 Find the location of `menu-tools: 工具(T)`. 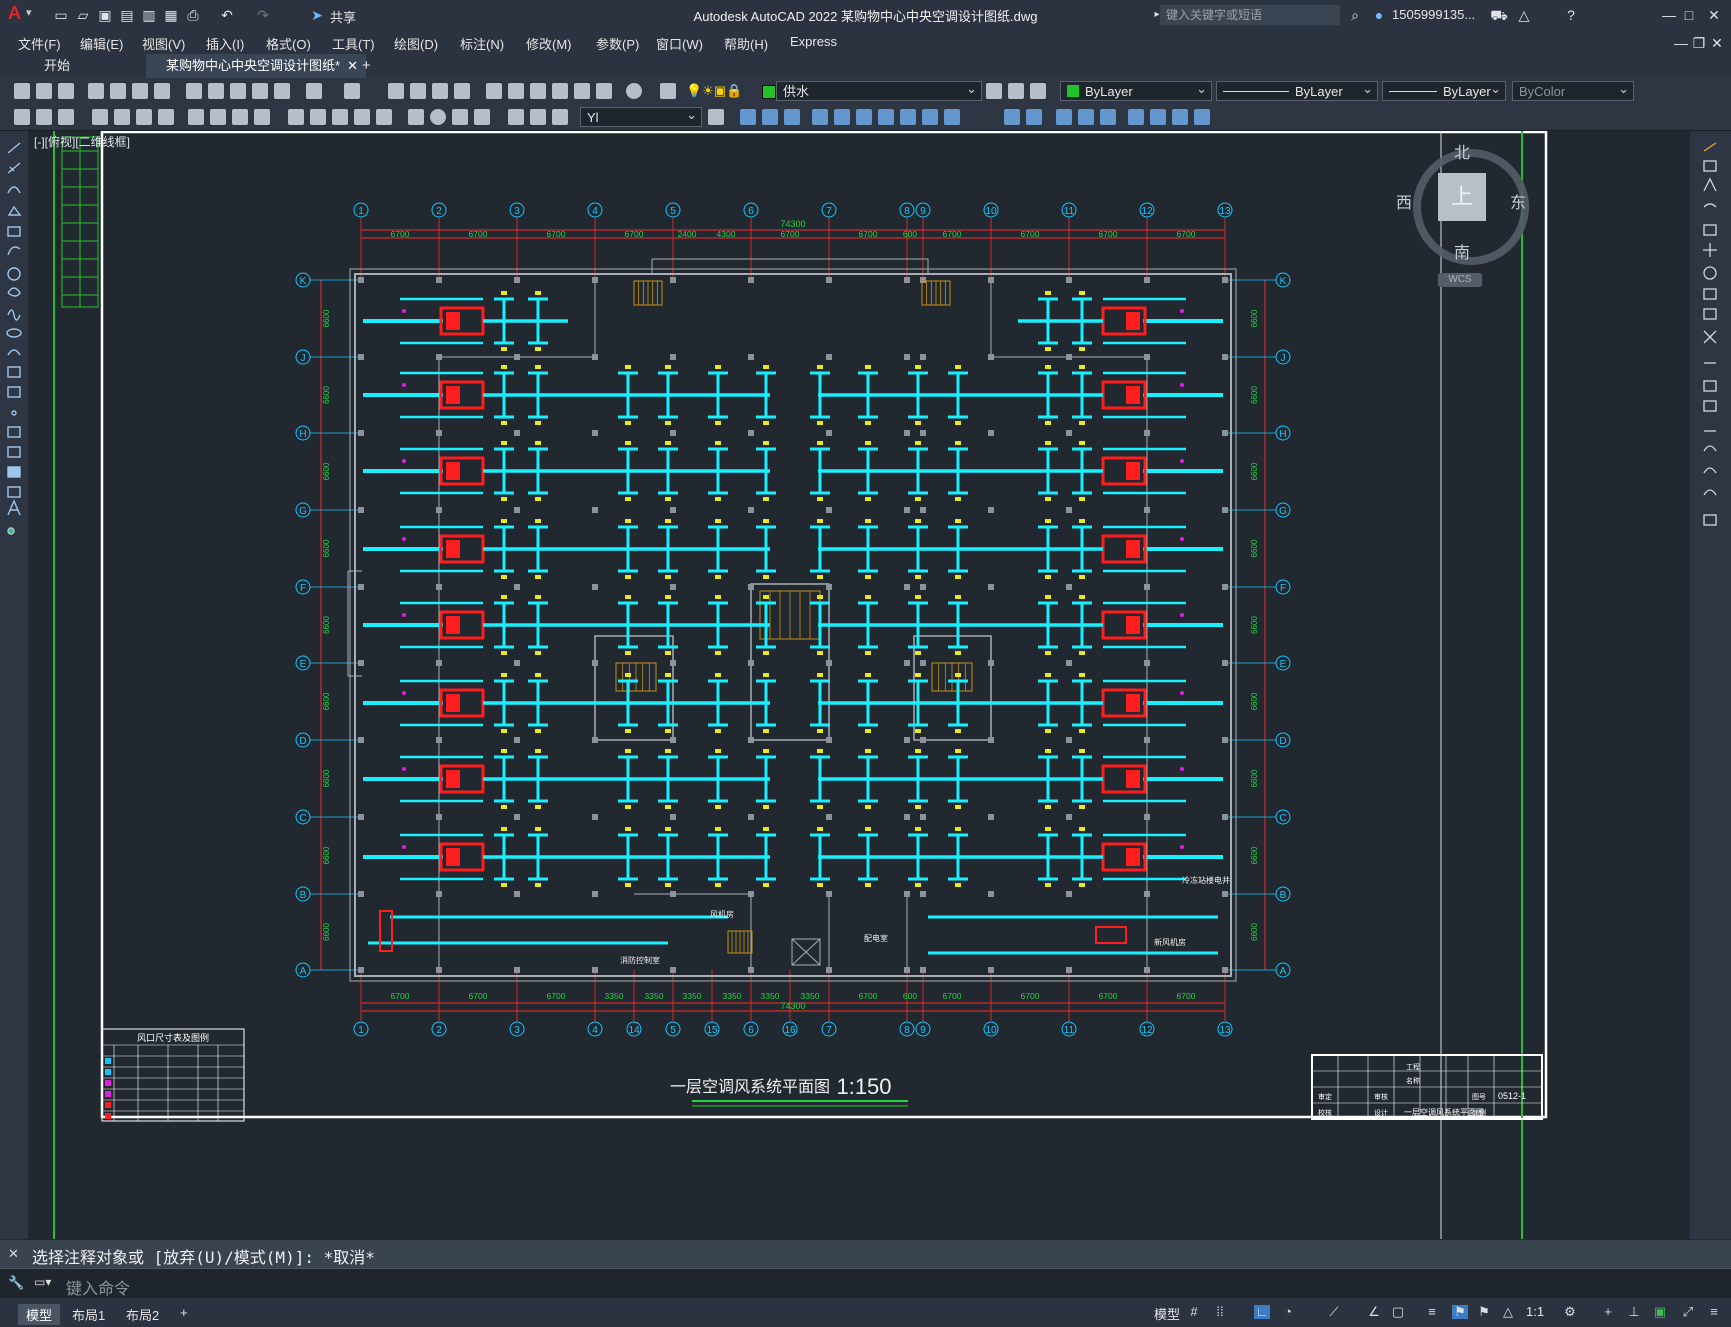

menu-tools: 工具(T) is located at coordinates (353, 43).